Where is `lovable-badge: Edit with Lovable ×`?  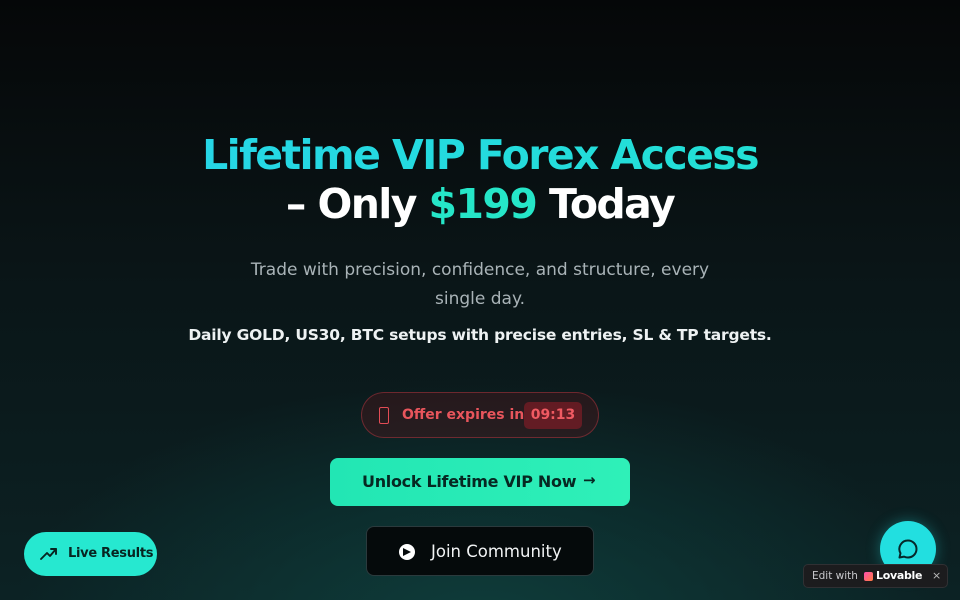 lovable-badge: Edit with Lovable × is located at coordinates (875, 576).